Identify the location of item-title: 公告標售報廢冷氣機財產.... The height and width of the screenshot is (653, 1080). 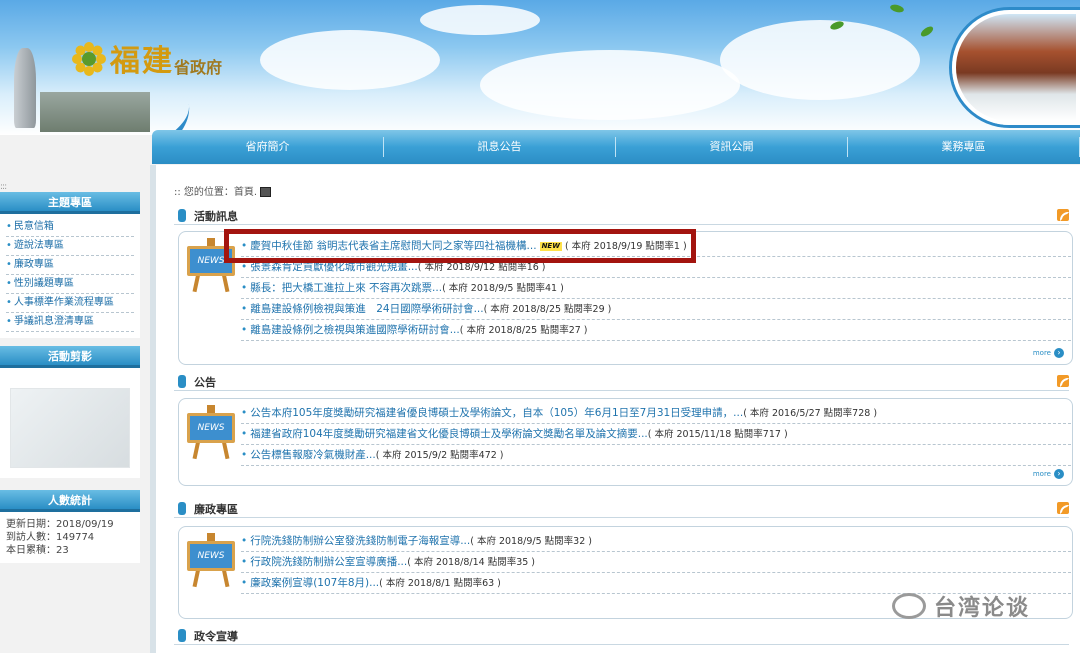
(313, 455).